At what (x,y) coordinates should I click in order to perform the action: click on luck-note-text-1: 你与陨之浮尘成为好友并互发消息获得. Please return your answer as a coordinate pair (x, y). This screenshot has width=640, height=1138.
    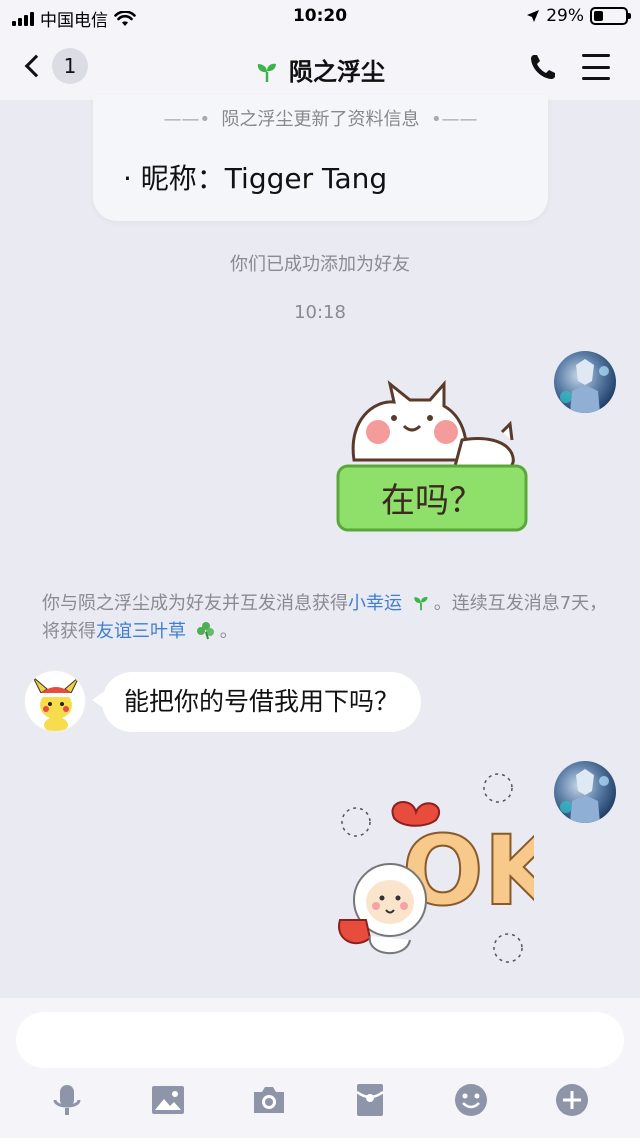
    Looking at the image, I should click on (195, 603).